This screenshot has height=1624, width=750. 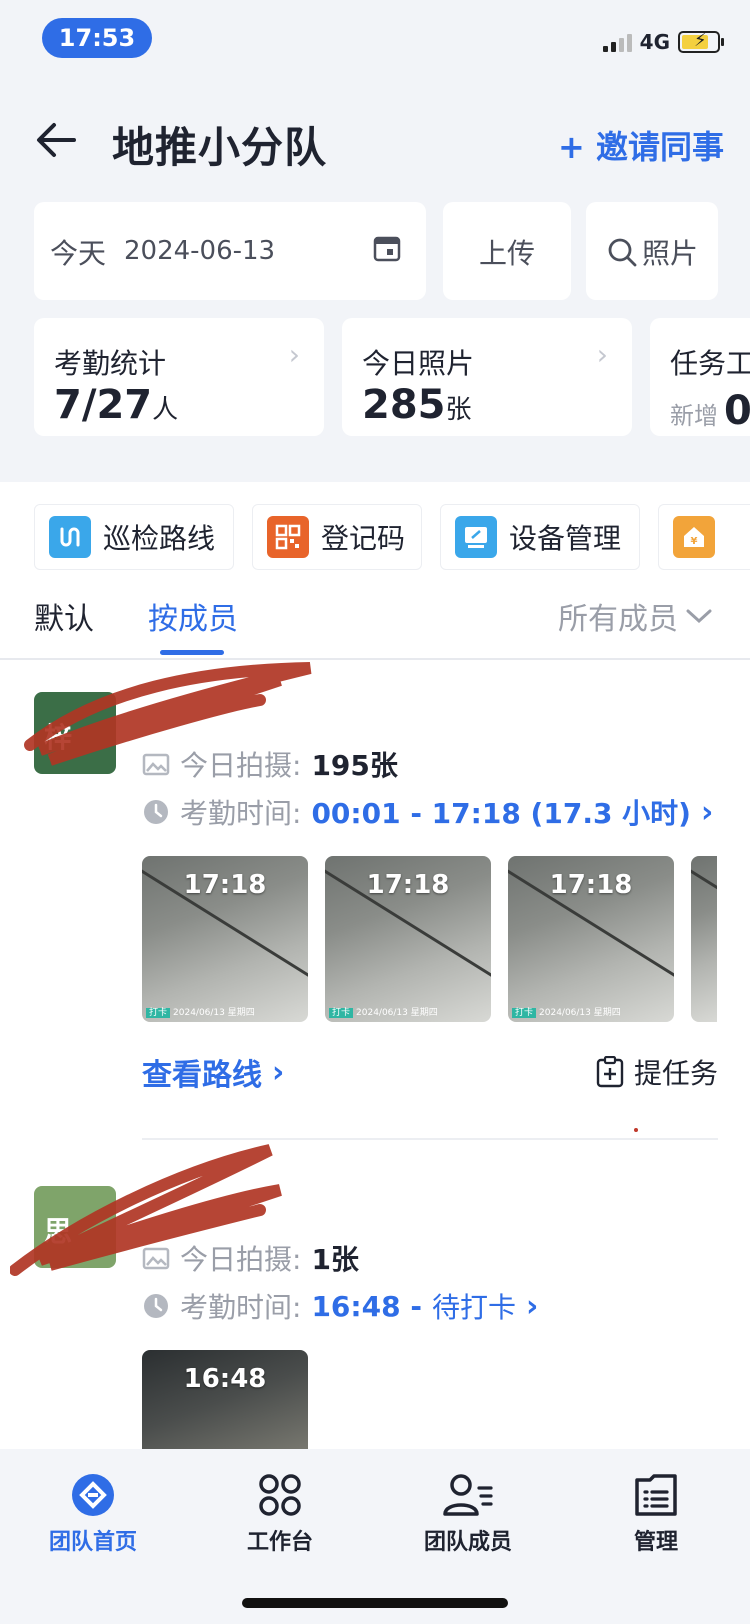 I want to click on upload-label: 上传, so click(x=506, y=253).